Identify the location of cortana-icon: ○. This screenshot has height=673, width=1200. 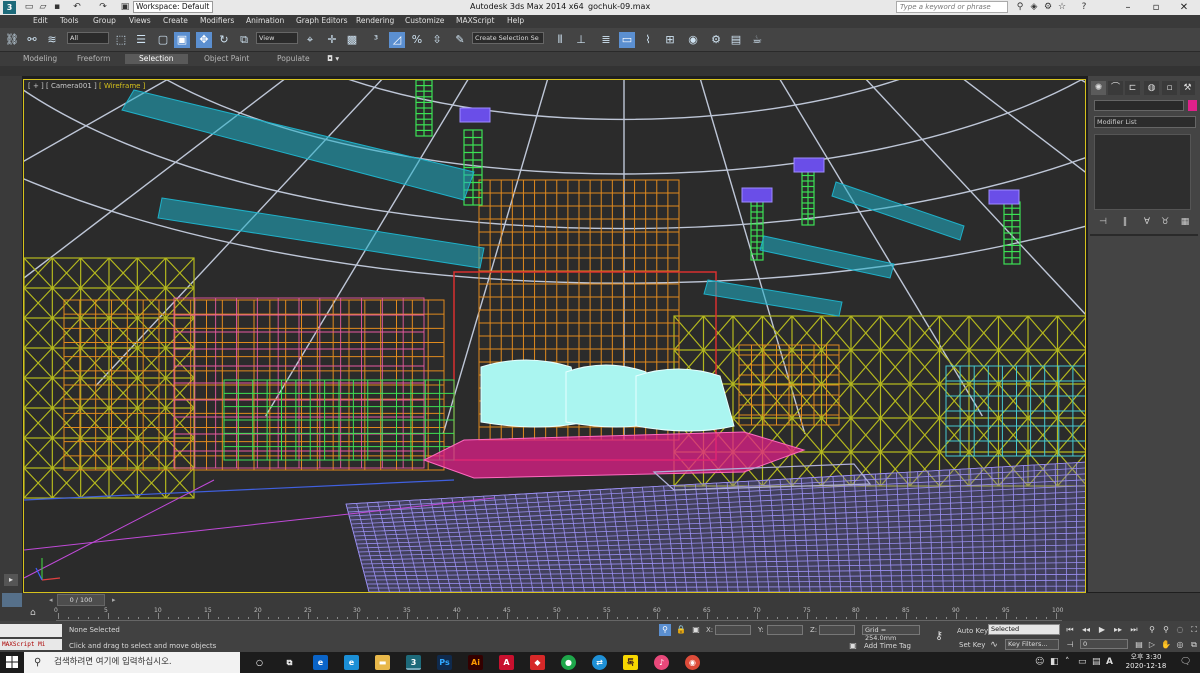
(259, 662).